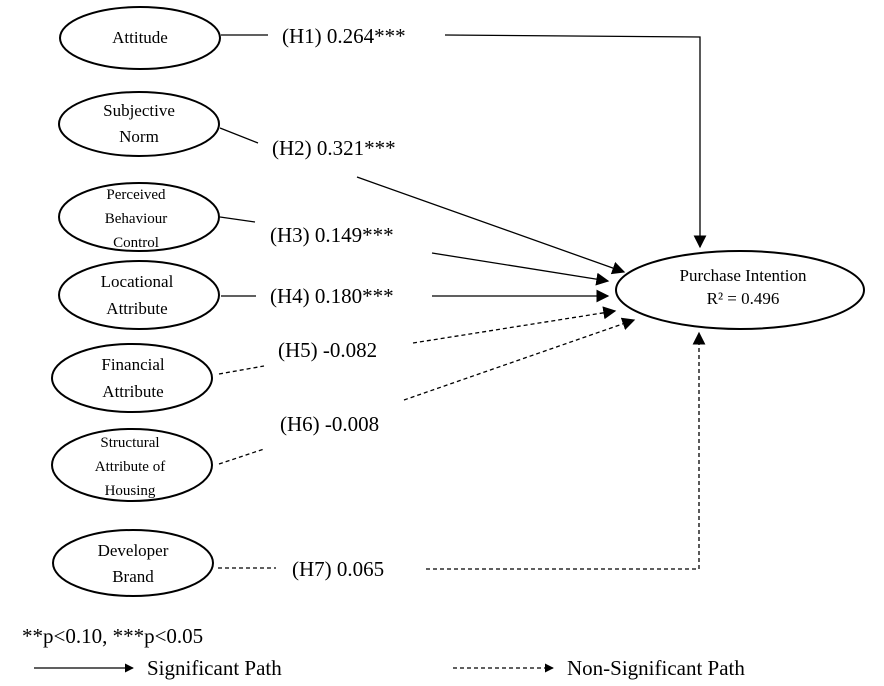 The image size is (884, 686). I want to click on path-h3-segment-in, so click(237, 219).